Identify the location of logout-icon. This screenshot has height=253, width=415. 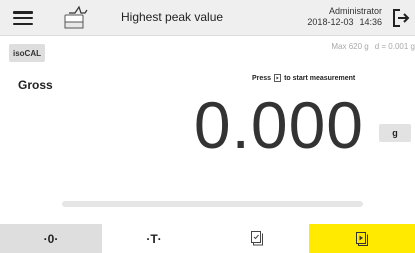
(401, 18).